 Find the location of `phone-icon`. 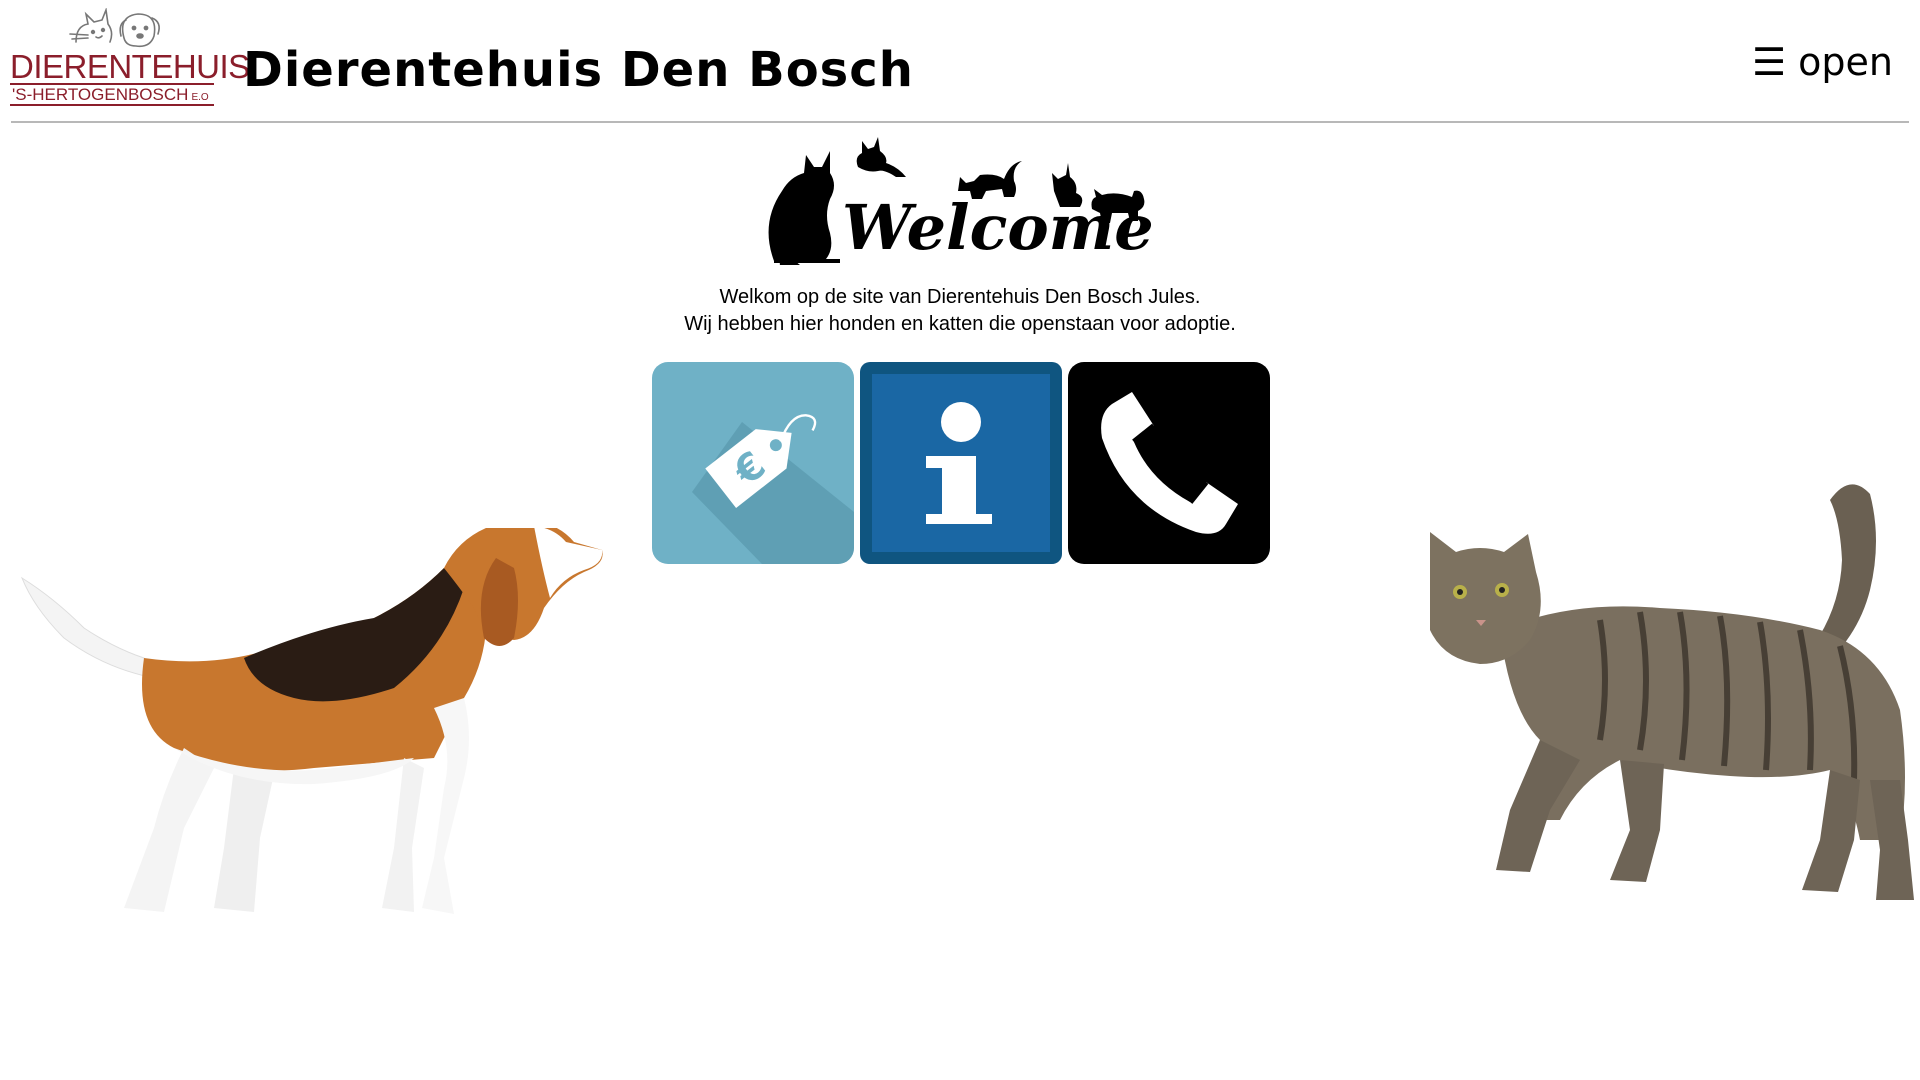

phone-icon is located at coordinates (1169, 463).